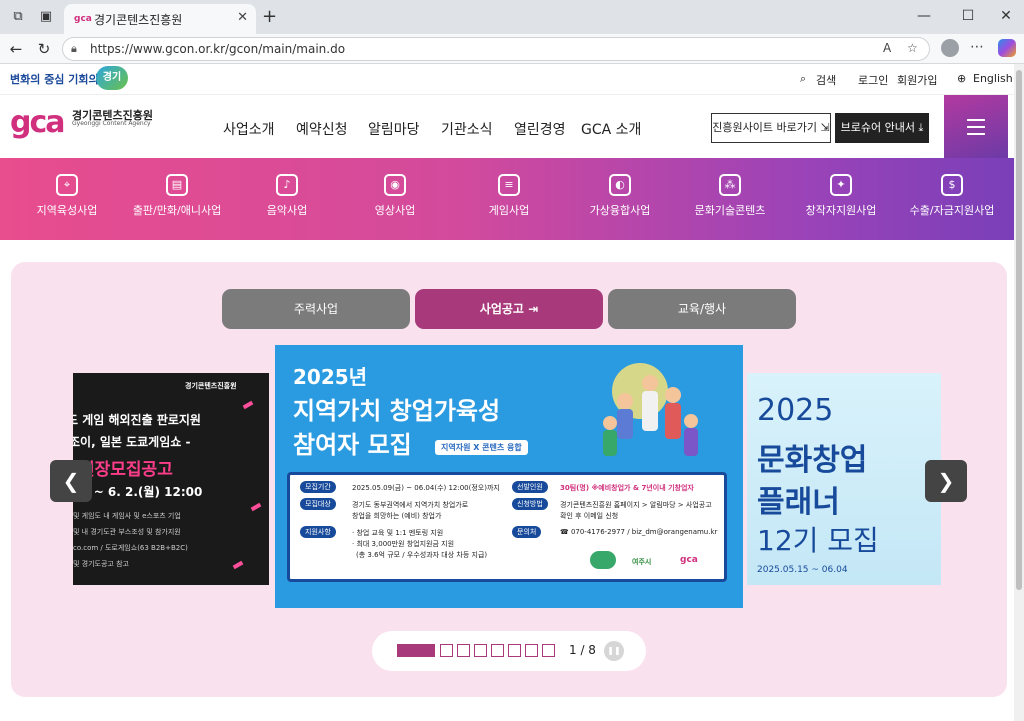  Describe the element at coordinates (398, 533) in the screenshot. I see `info-value: · 창업 교육 및 1:1 멘토링 지원` at that location.